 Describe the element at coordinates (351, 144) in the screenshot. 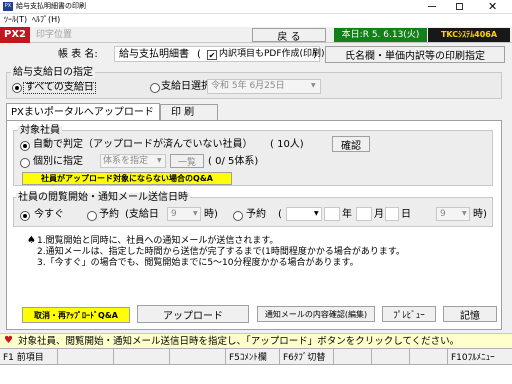

I see `confirm-button: 確認` at that location.